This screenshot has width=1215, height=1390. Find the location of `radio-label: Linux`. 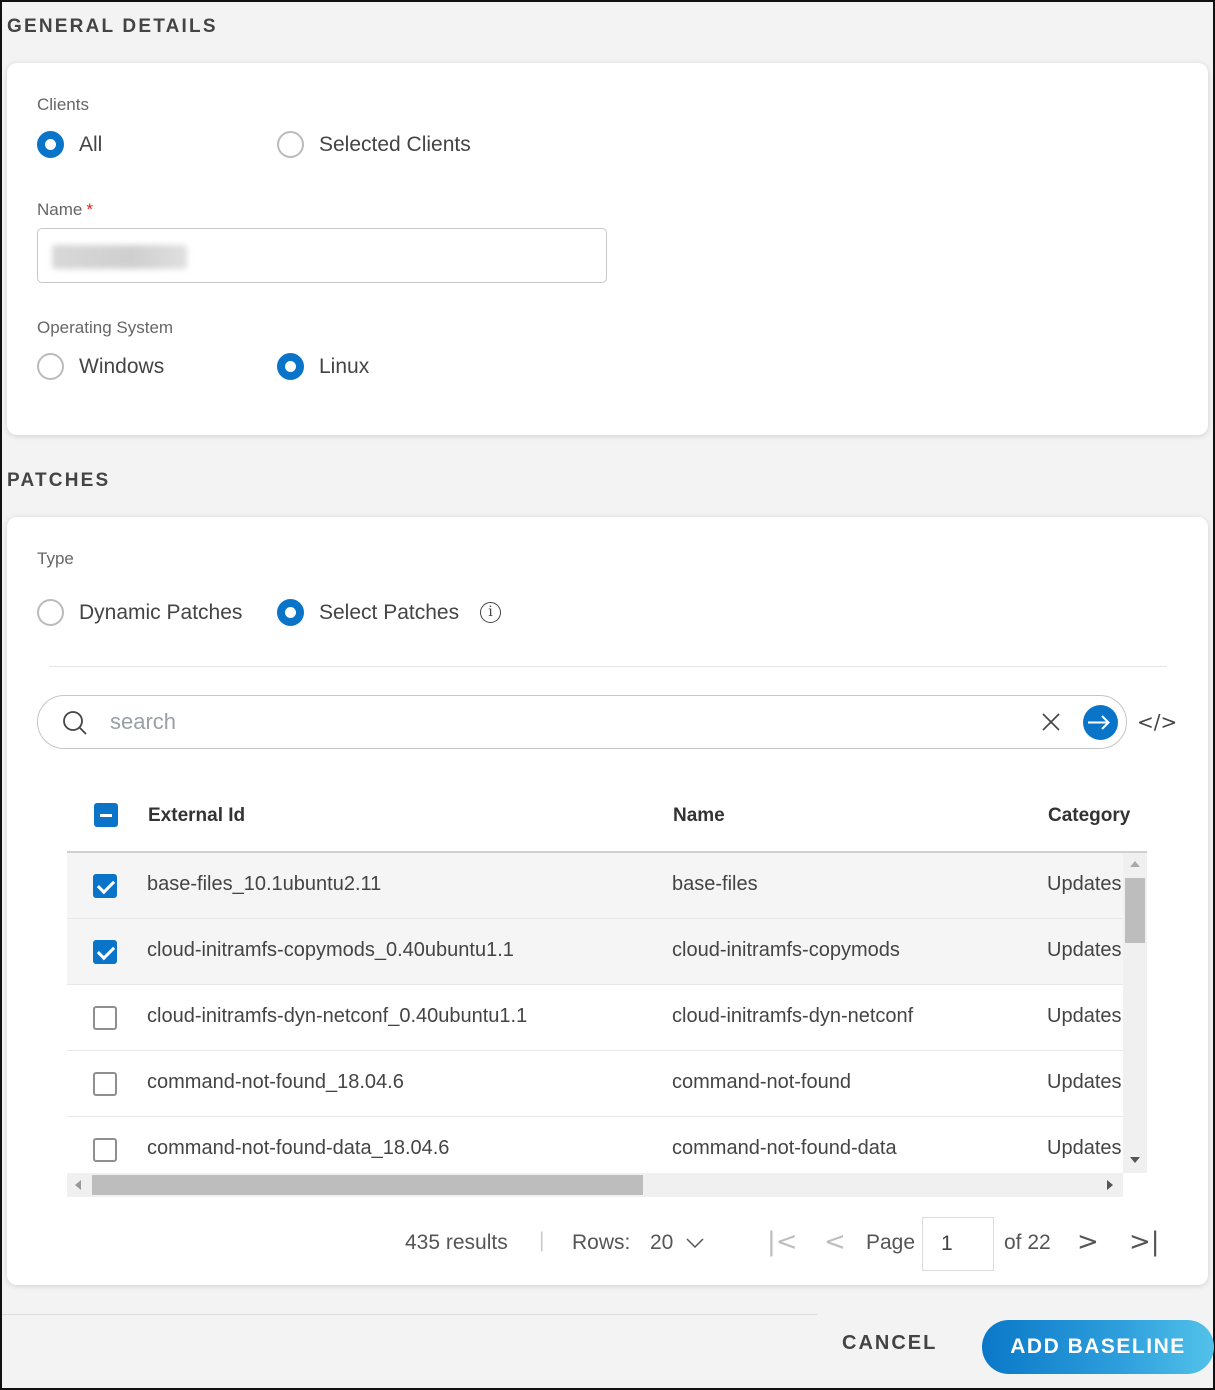

radio-label: Linux is located at coordinates (344, 366).